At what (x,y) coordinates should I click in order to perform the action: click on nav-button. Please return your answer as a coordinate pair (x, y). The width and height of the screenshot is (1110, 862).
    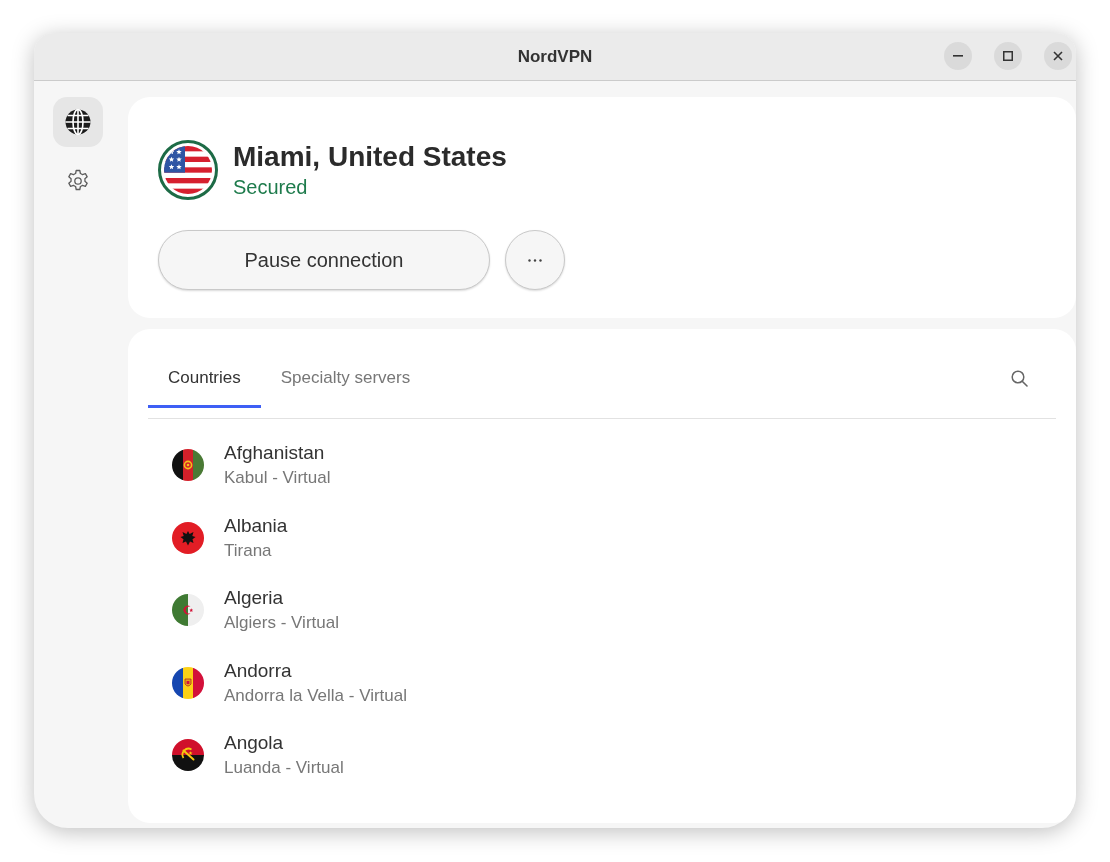
    Looking at the image, I should click on (78, 122).